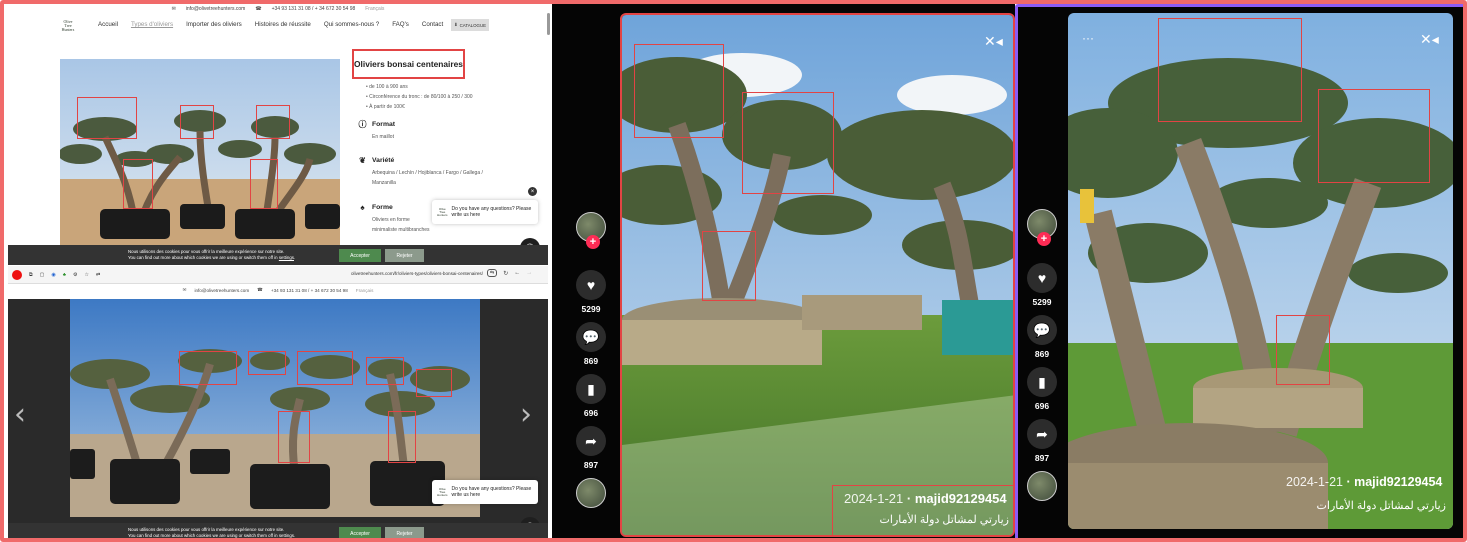 This screenshot has height=542, width=1467. Describe the element at coordinates (56, 275) in the screenshot. I see `extension-icons: ⧉ ▢ ◉ ♣ ⚙ ☆ ⇄` at that location.